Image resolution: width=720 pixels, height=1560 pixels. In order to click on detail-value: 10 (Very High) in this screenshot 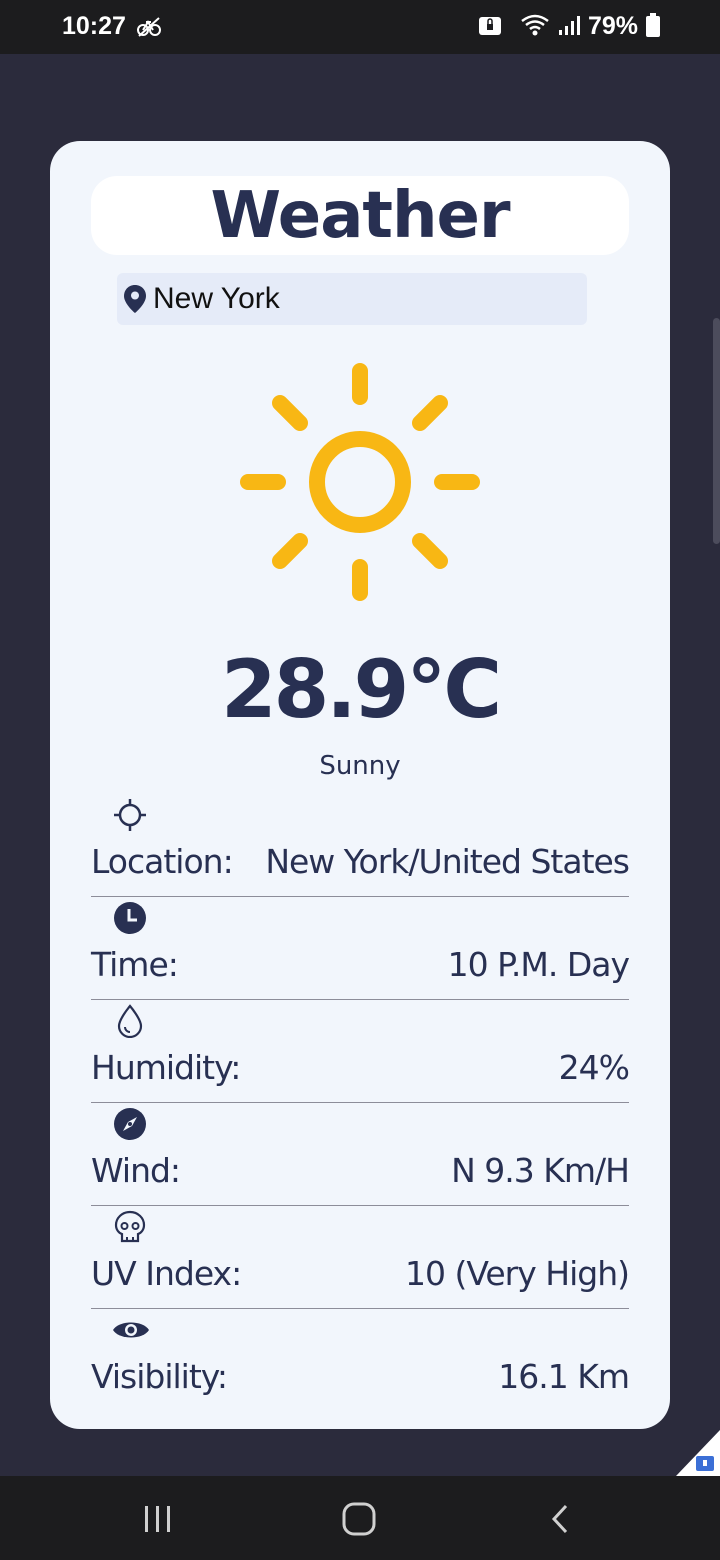, I will do `click(517, 1273)`.